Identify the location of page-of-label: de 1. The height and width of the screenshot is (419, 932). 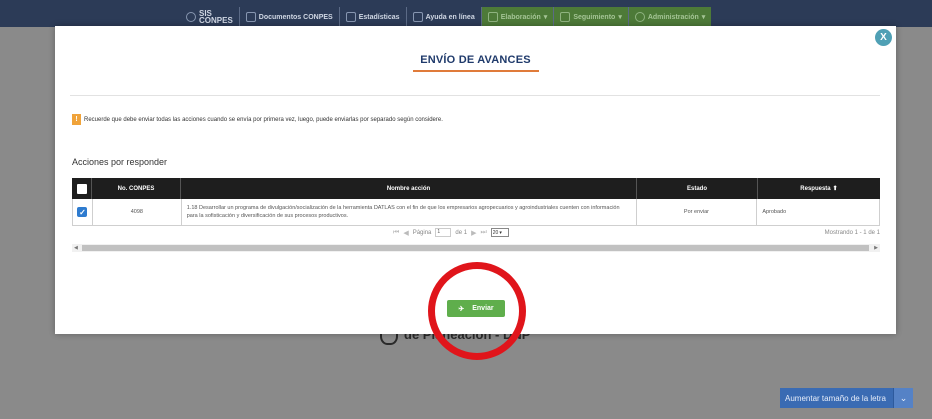
(461, 232).